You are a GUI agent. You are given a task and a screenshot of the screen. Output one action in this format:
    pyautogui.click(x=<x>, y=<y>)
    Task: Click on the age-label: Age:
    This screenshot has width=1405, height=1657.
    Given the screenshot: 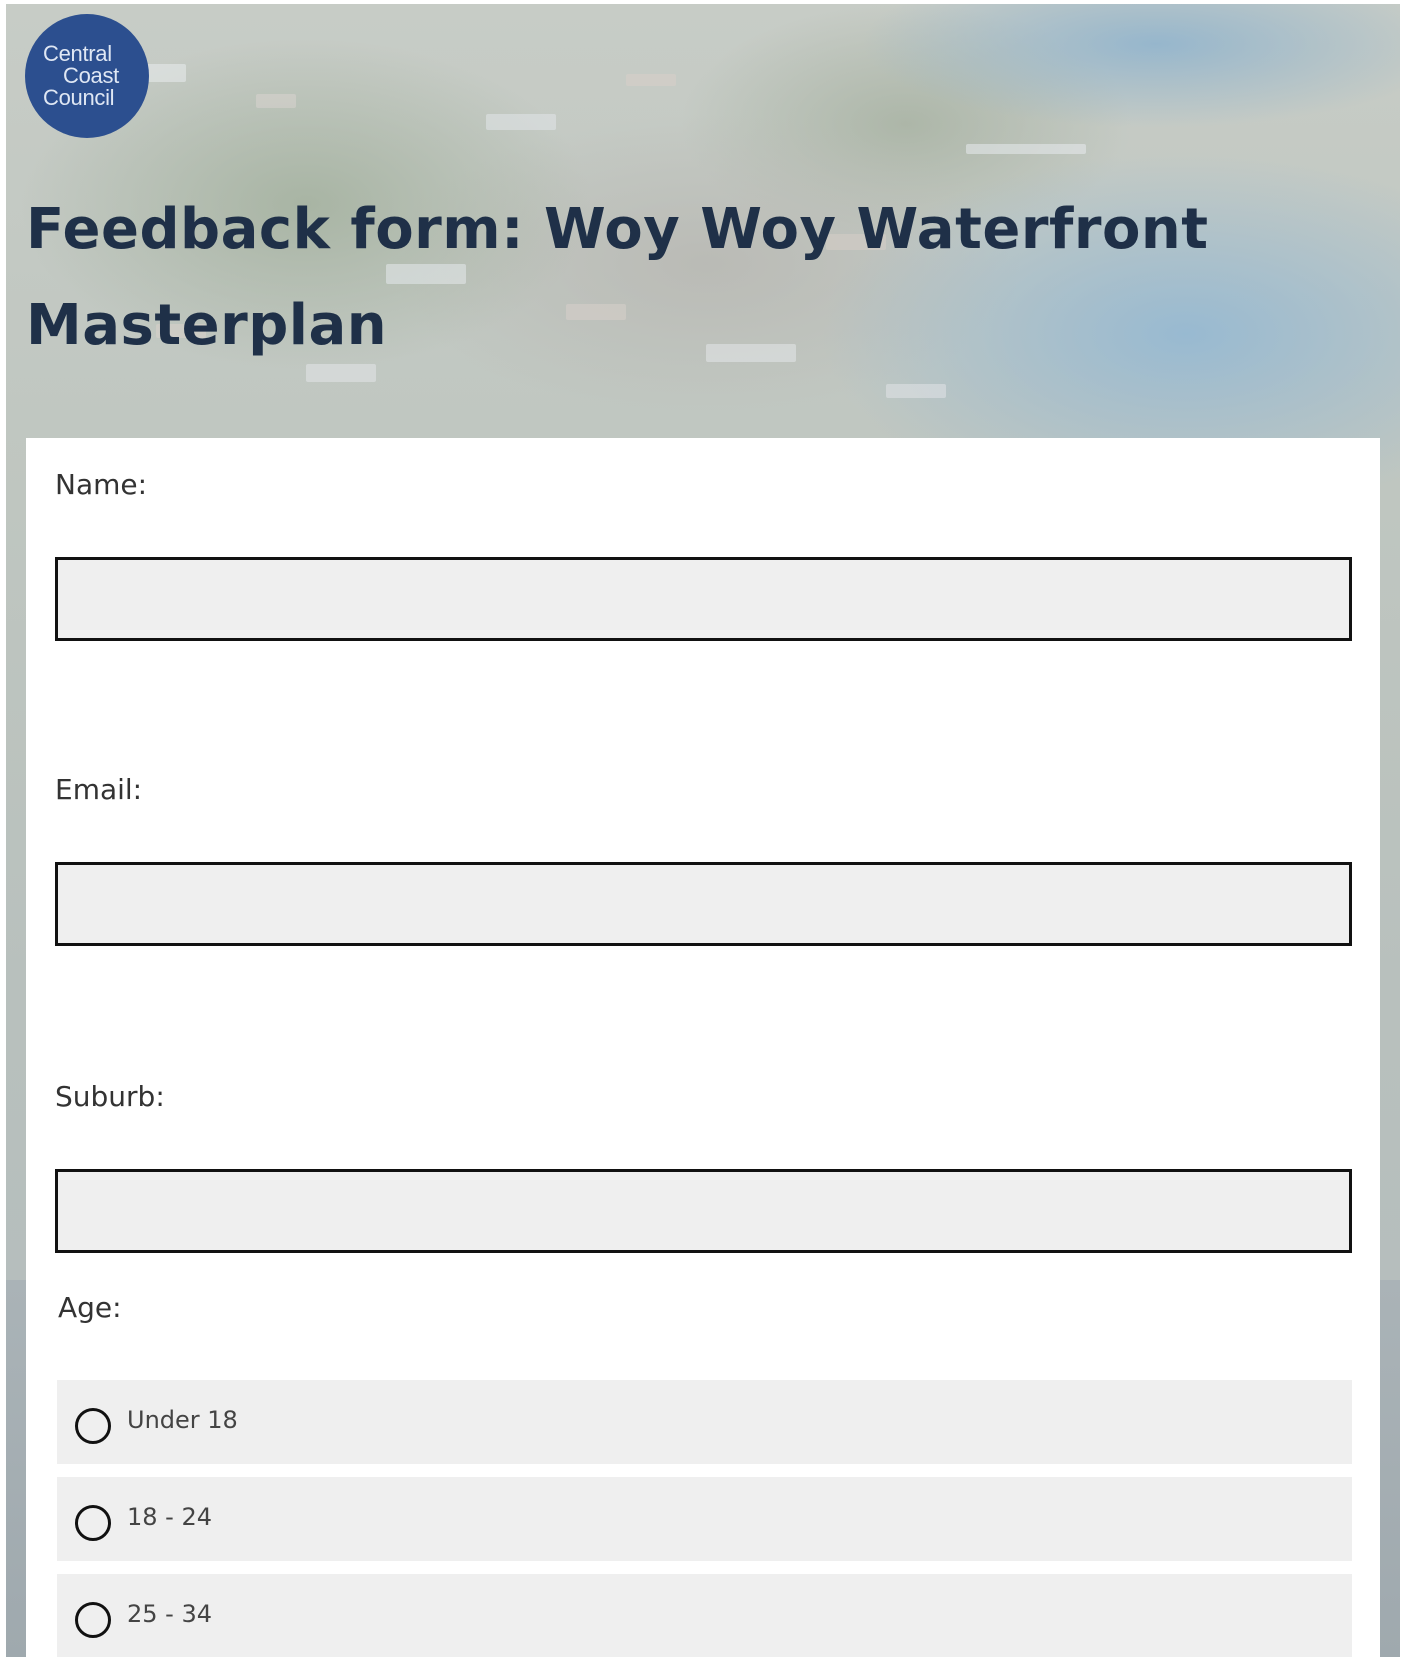 What is the action you would take?
    pyautogui.click(x=90, y=1307)
    